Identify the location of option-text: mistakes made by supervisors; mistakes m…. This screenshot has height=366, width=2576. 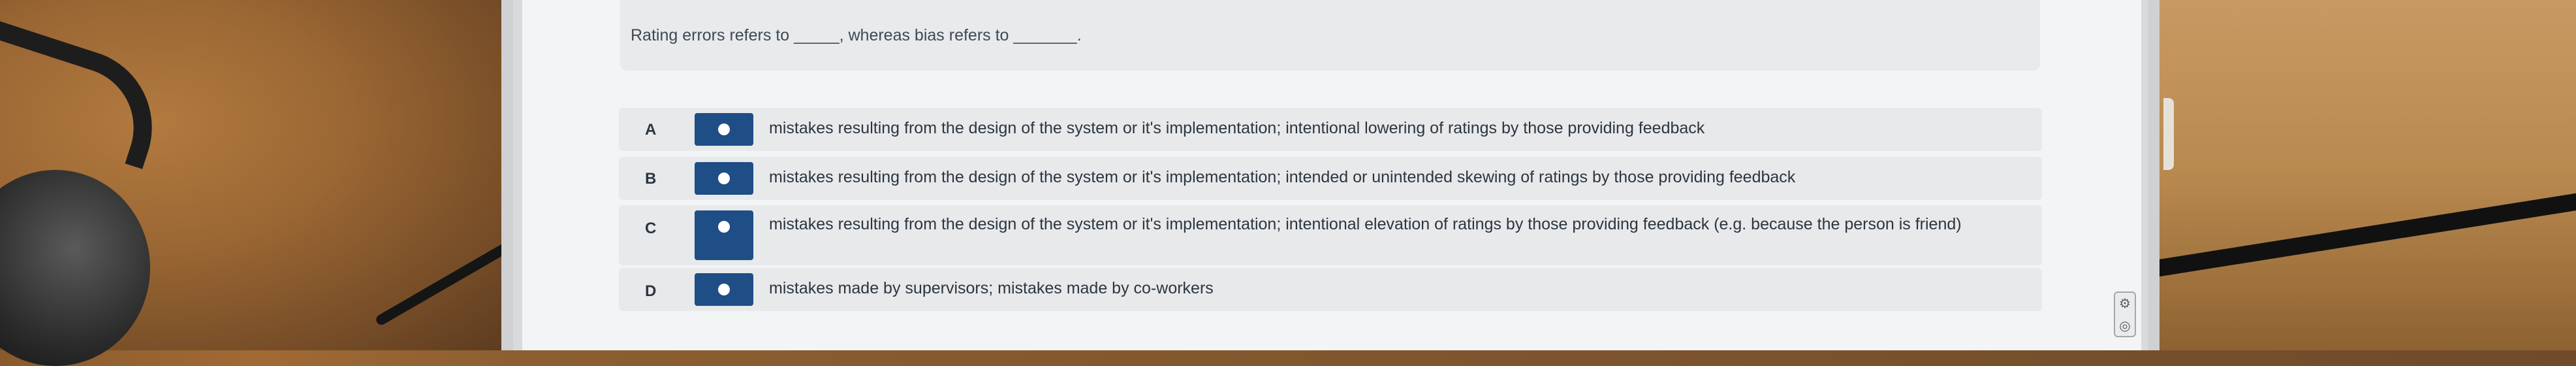
(991, 288).